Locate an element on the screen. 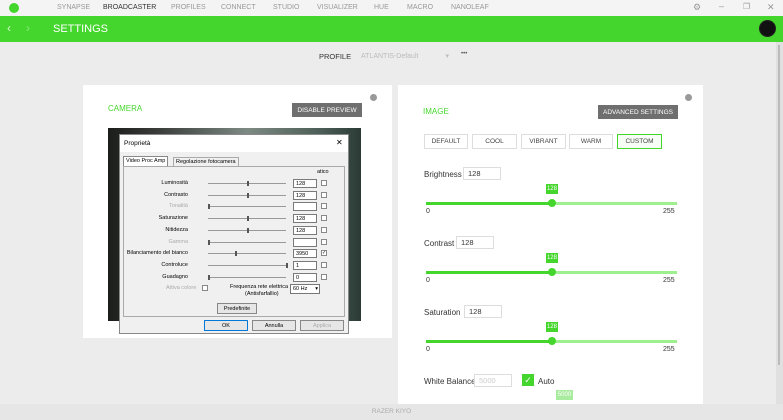 This screenshot has width=783, height=420. tab-video-proc-amp: Video Proc Amp is located at coordinates (146, 161).